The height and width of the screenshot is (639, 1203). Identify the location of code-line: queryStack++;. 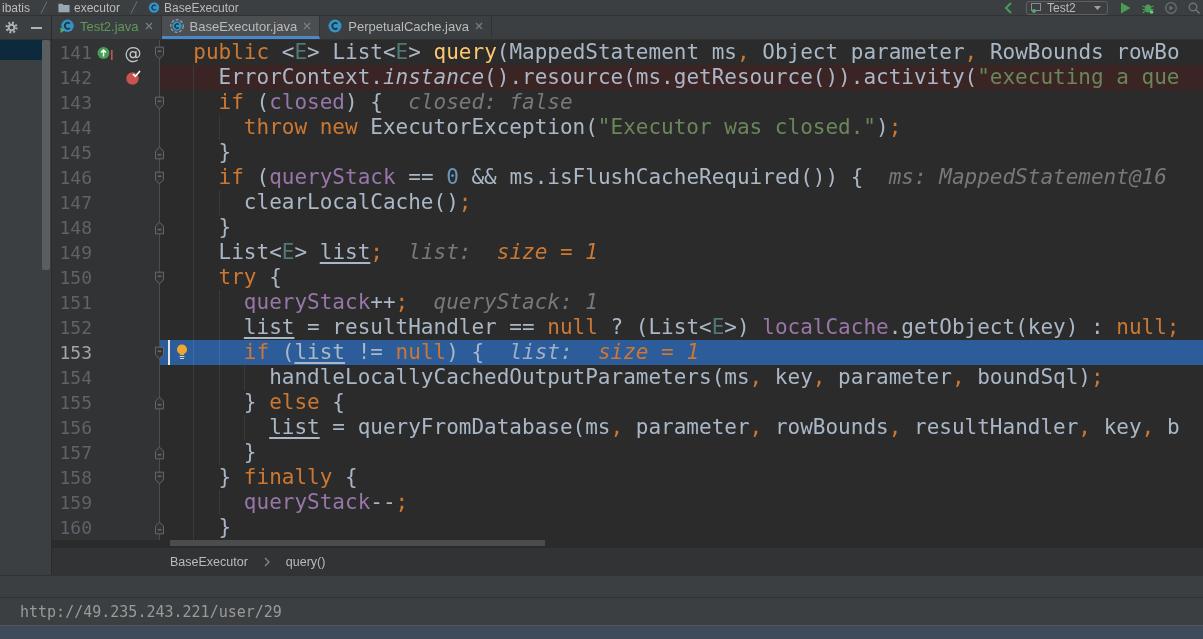
(326, 302).